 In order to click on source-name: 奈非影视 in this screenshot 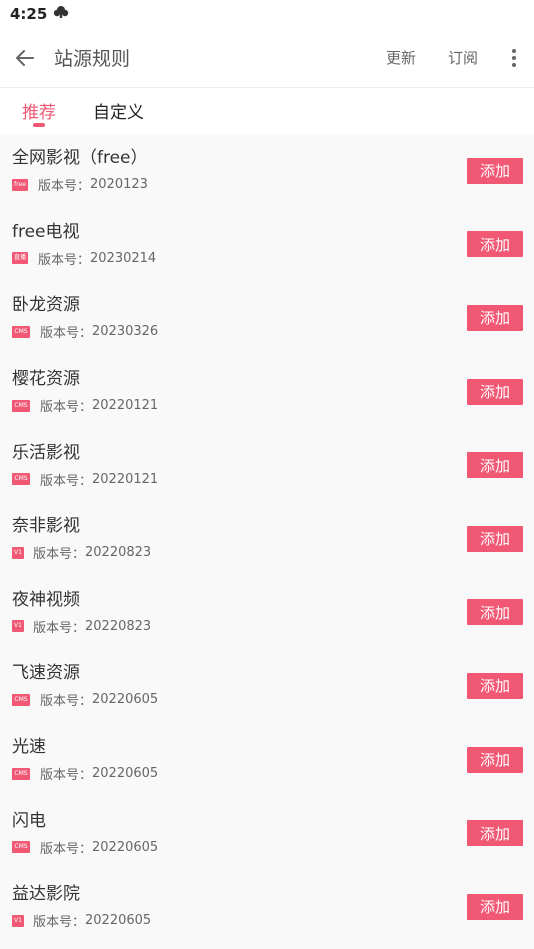, I will do `click(46, 526)`.